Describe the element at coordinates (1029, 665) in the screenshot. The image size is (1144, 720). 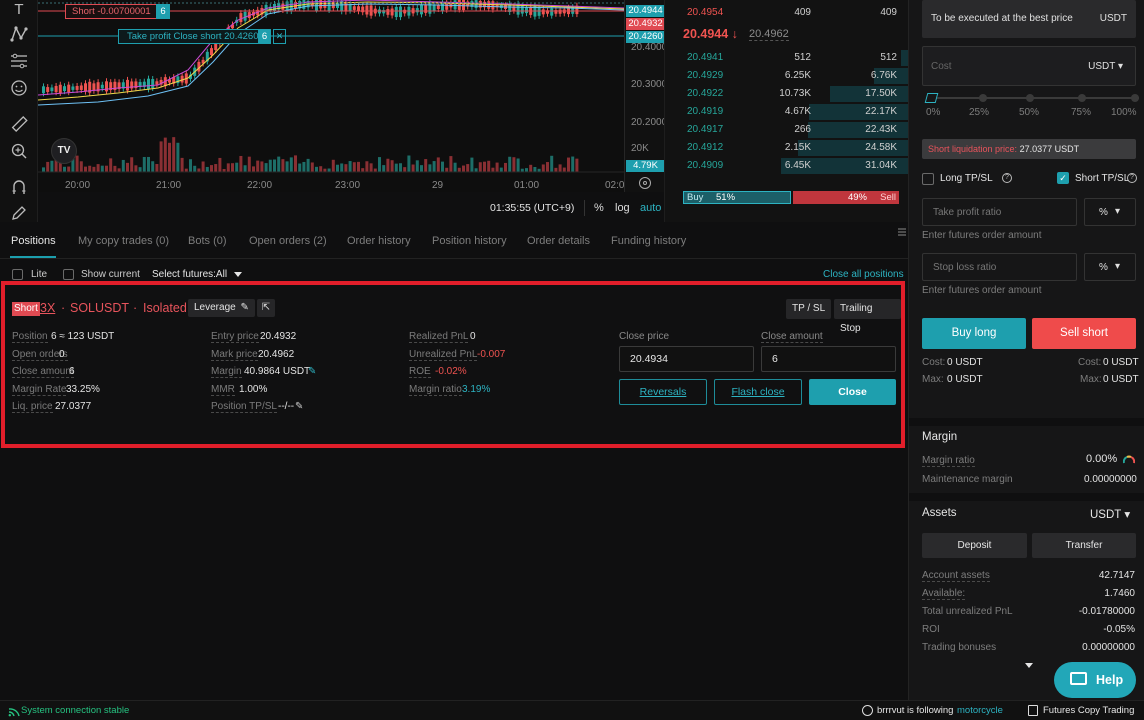
I see `expand-caret-icon` at that location.